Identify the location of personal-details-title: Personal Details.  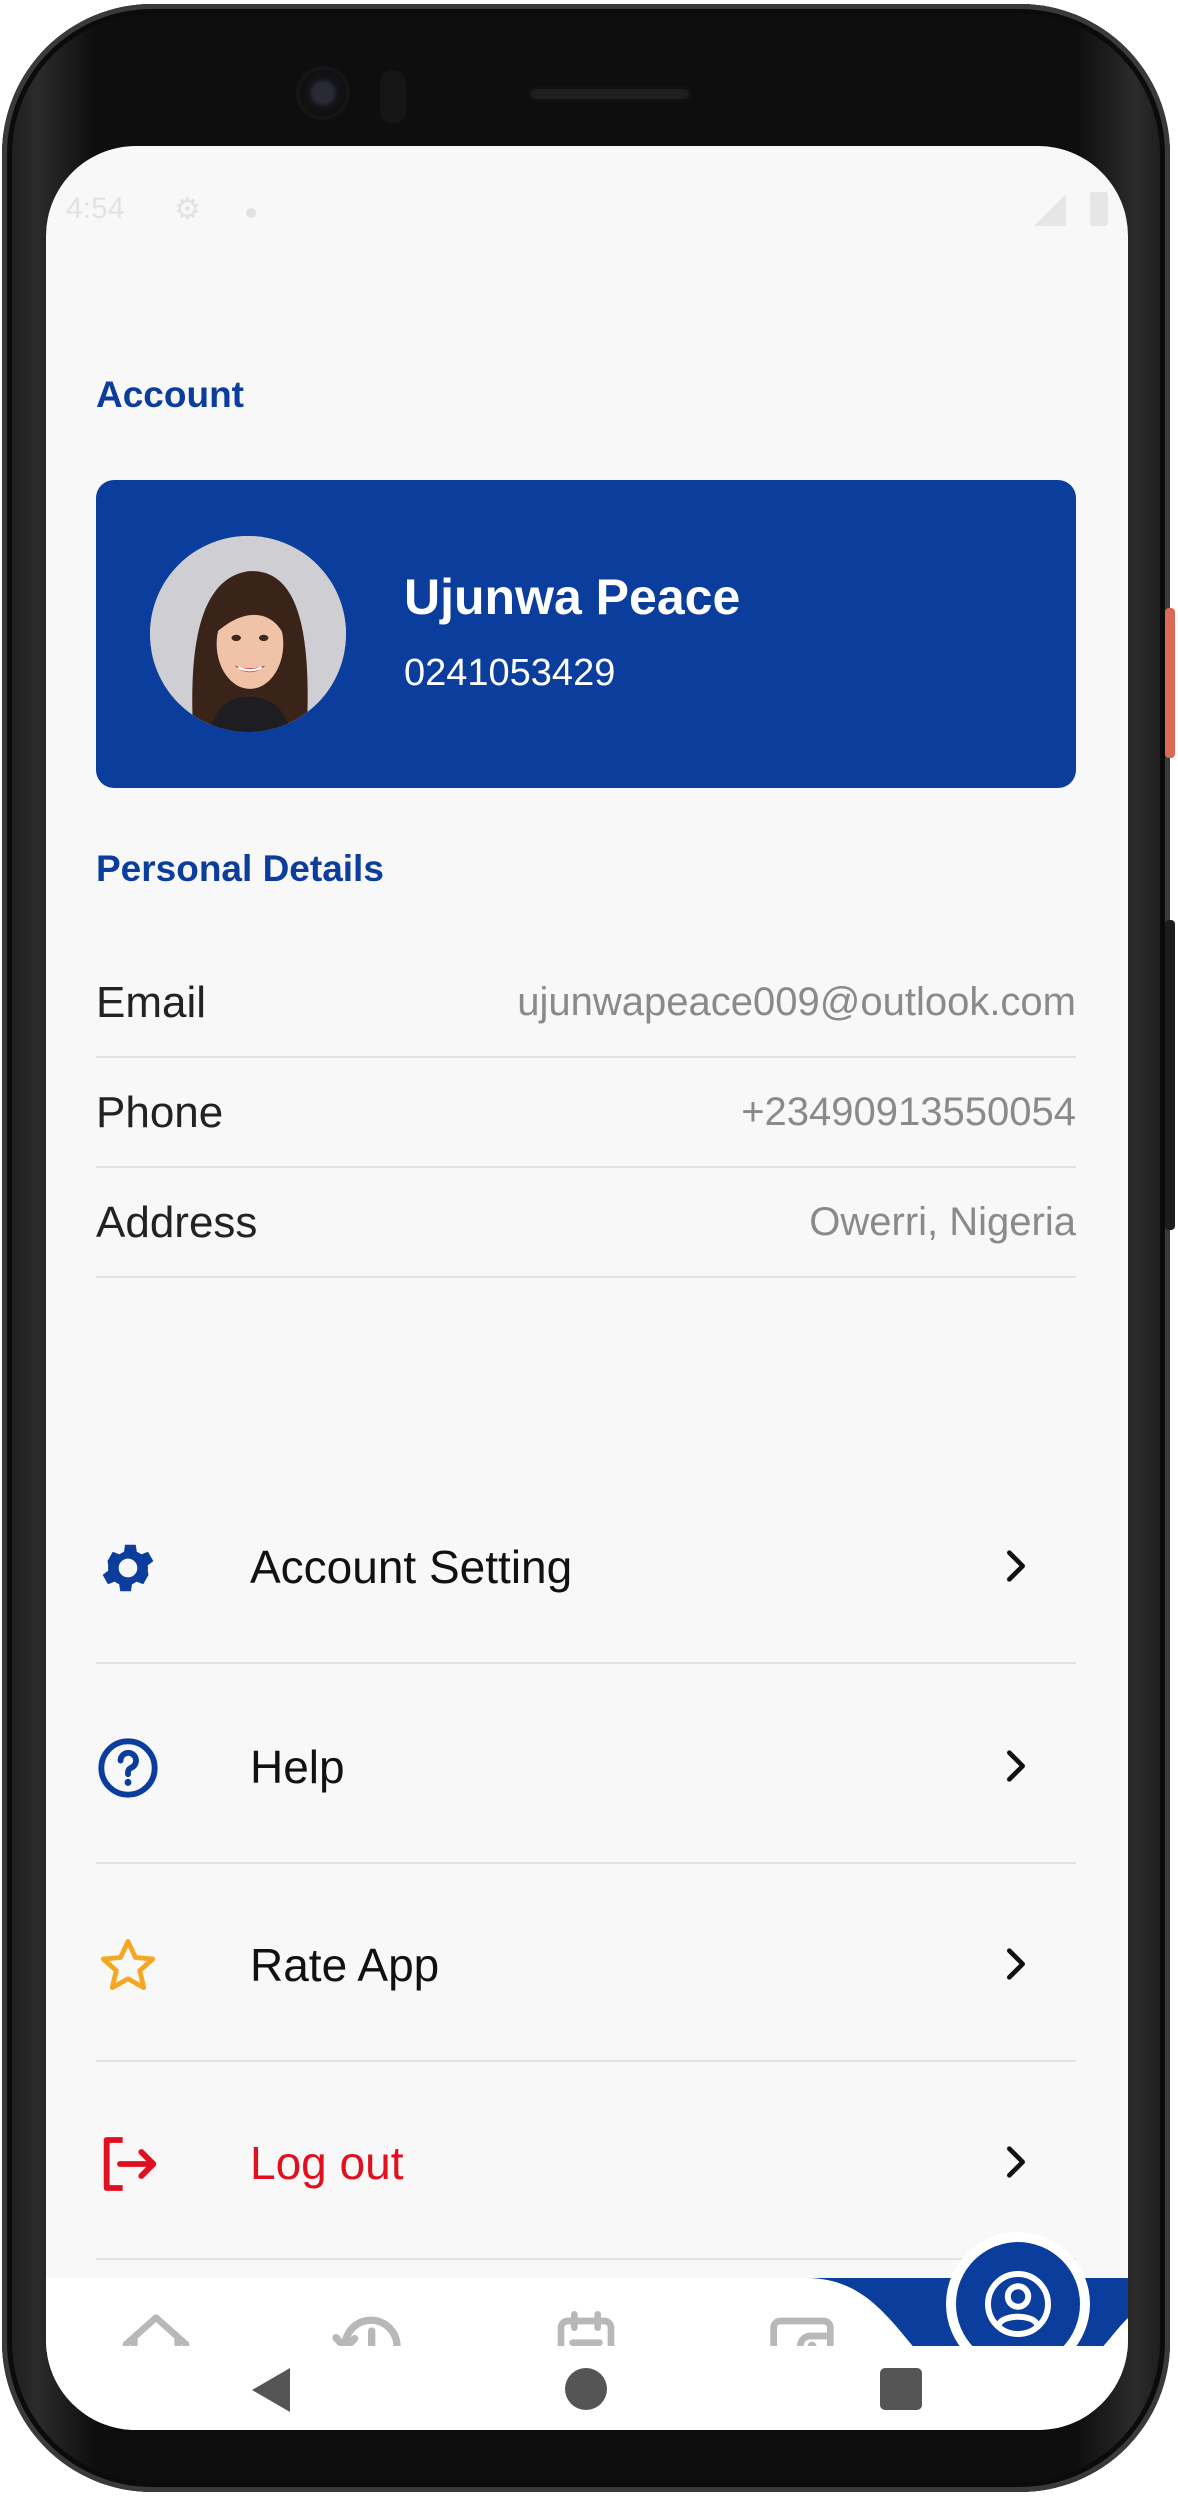
(240, 868).